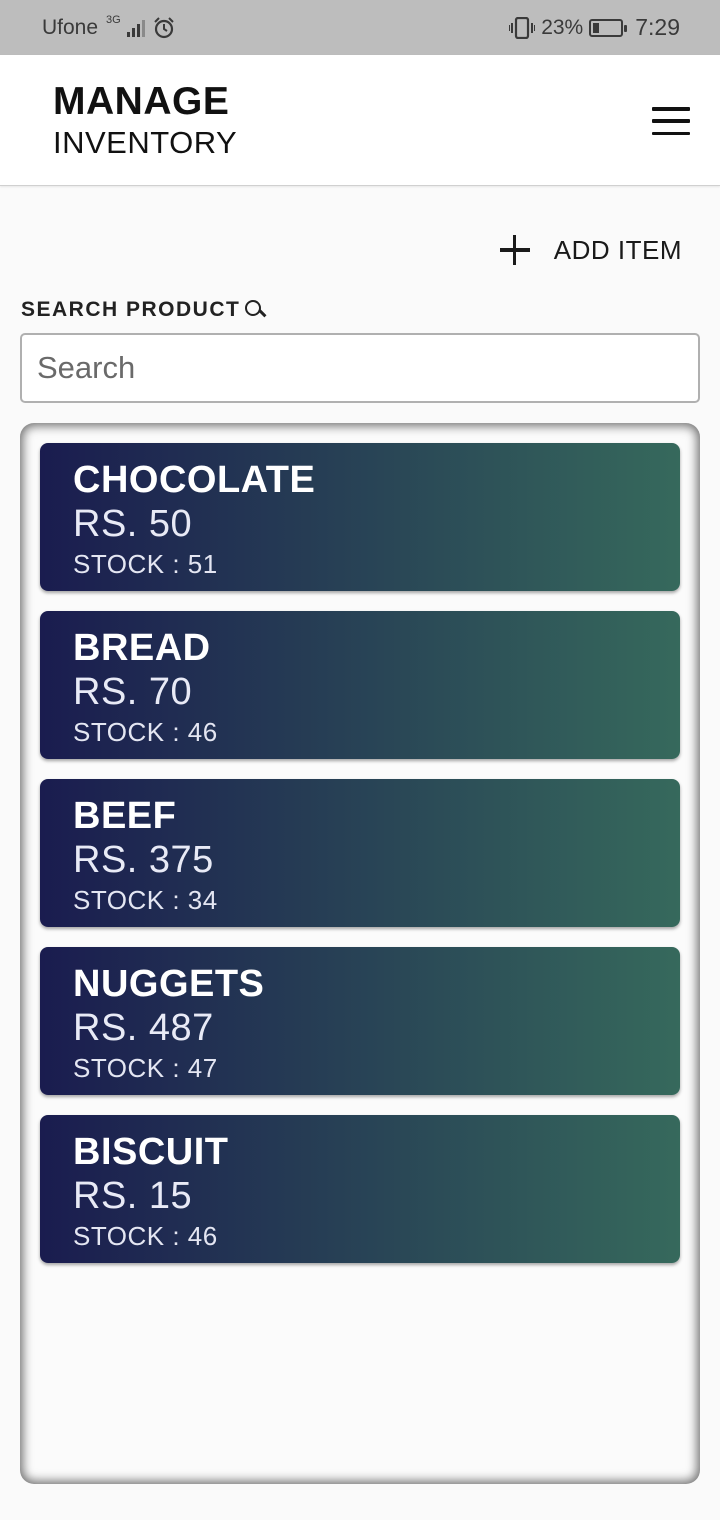 The height and width of the screenshot is (1520, 720). What do you see at coordinates (145, 900) in the screenshot?
I see `product-stock: STOCK : 34` at bounding box center [145, 900].